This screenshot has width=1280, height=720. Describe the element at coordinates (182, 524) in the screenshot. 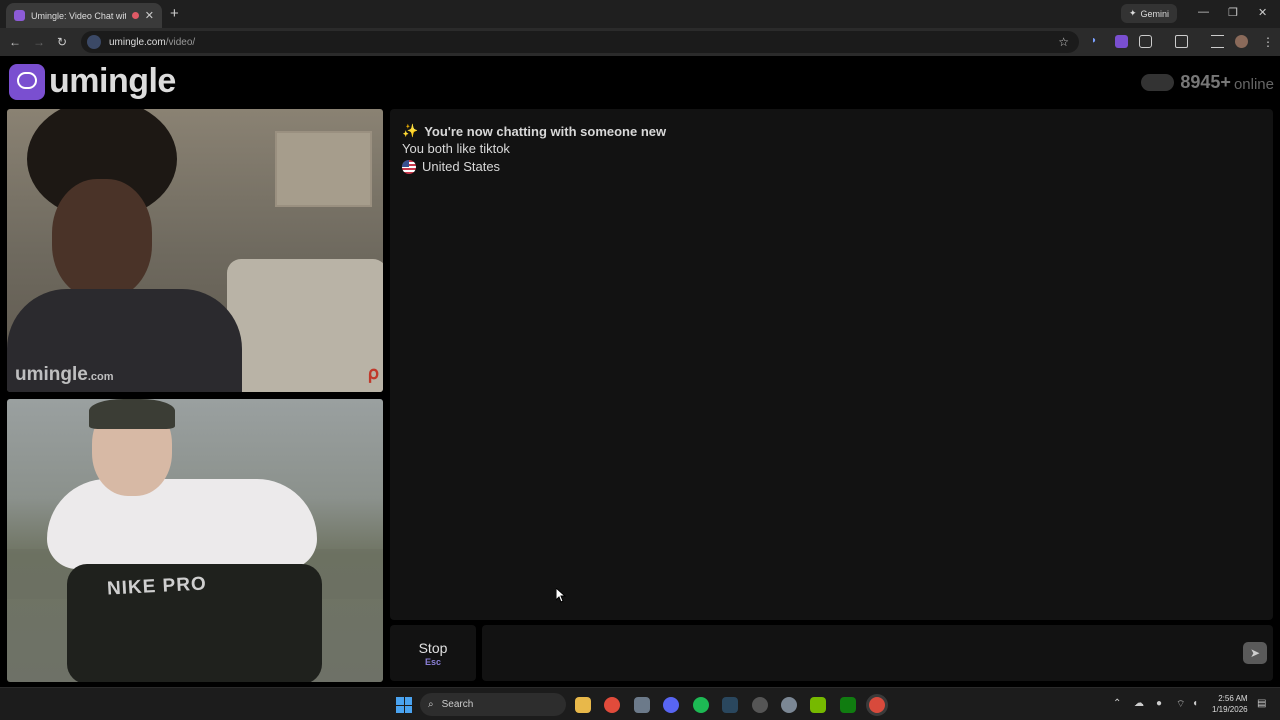

I see `person-shirt` at that location.